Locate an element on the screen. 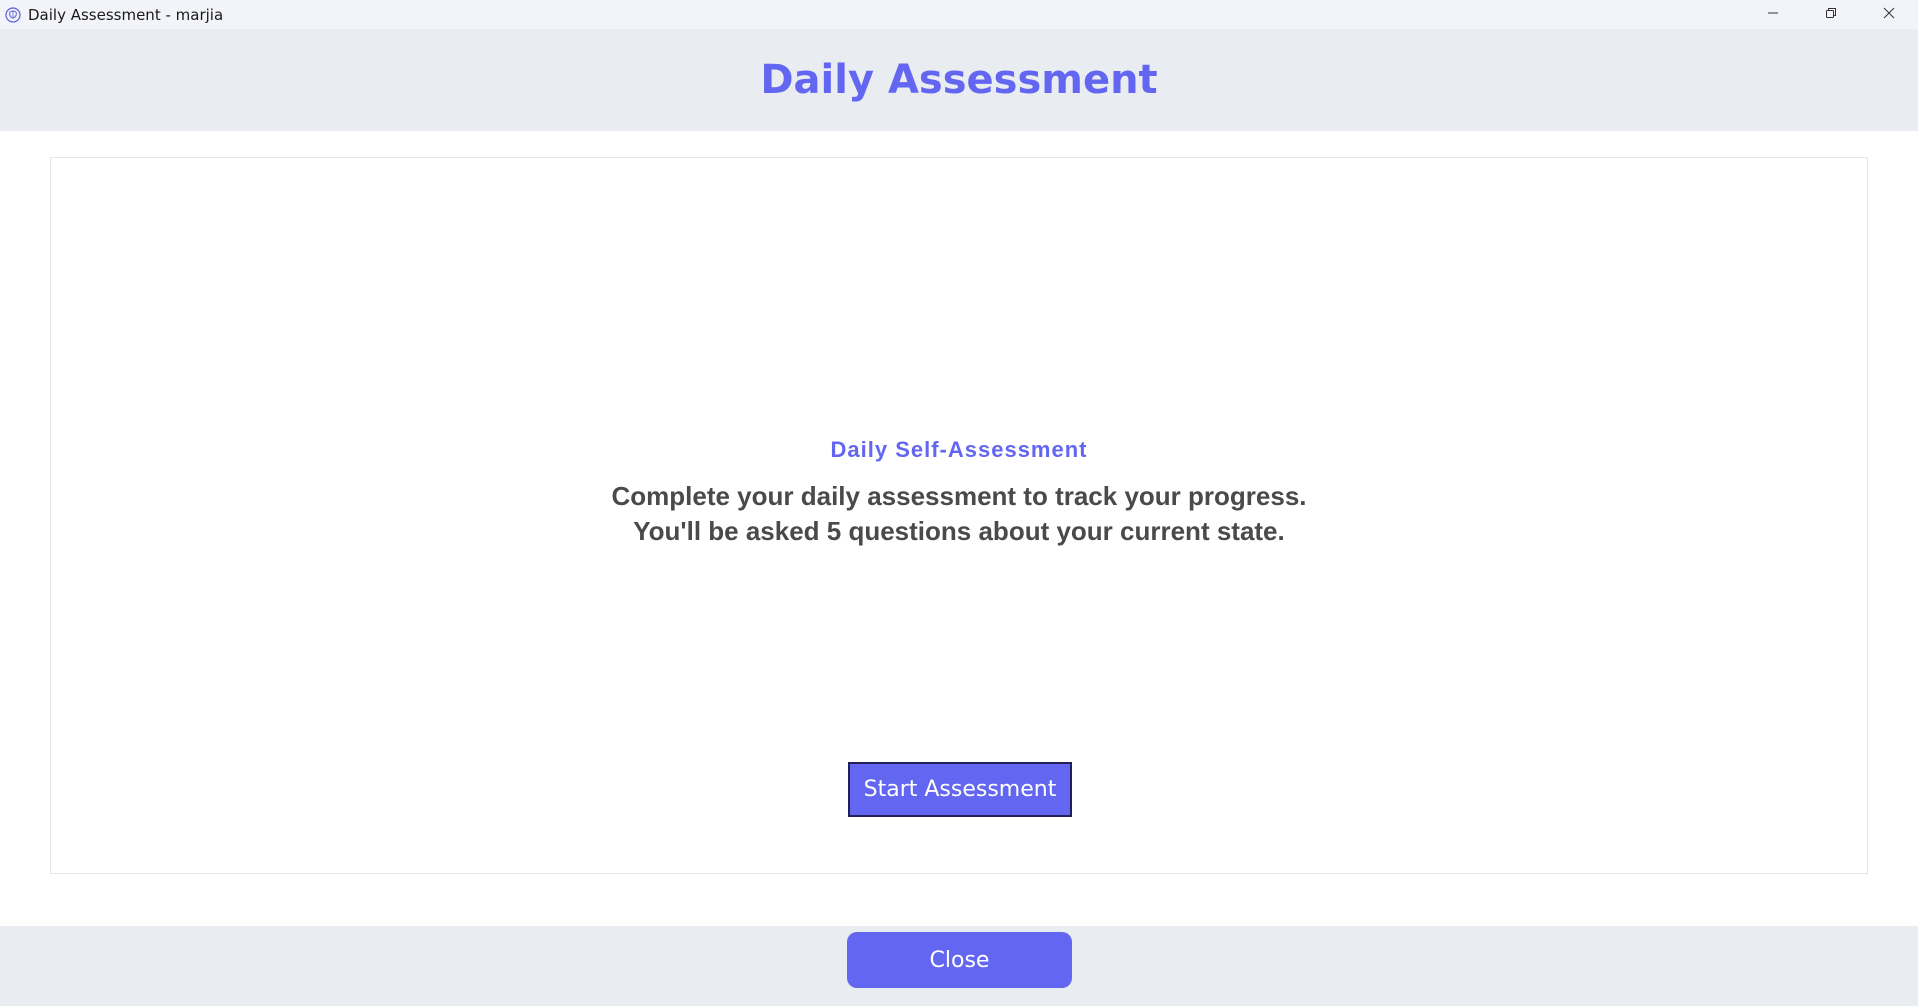  close-icon is located at coordinates (1889, 15).